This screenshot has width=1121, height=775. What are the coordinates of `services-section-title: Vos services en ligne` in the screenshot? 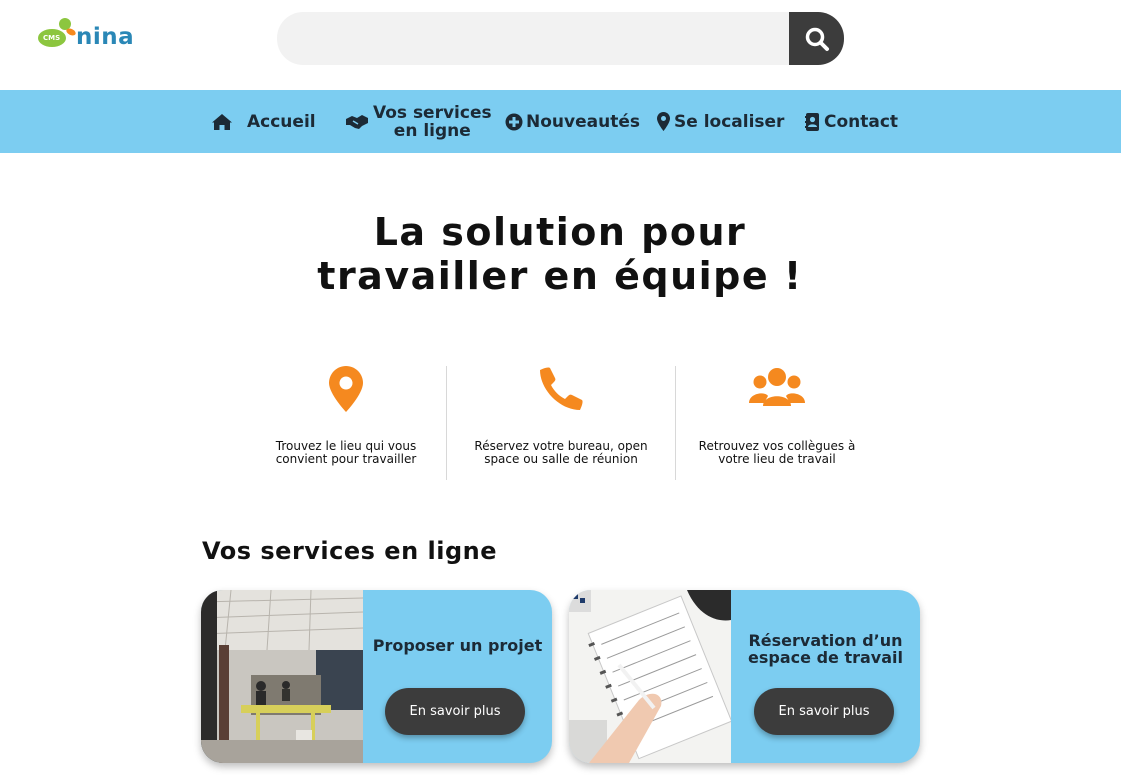 It's located at (350, 551).